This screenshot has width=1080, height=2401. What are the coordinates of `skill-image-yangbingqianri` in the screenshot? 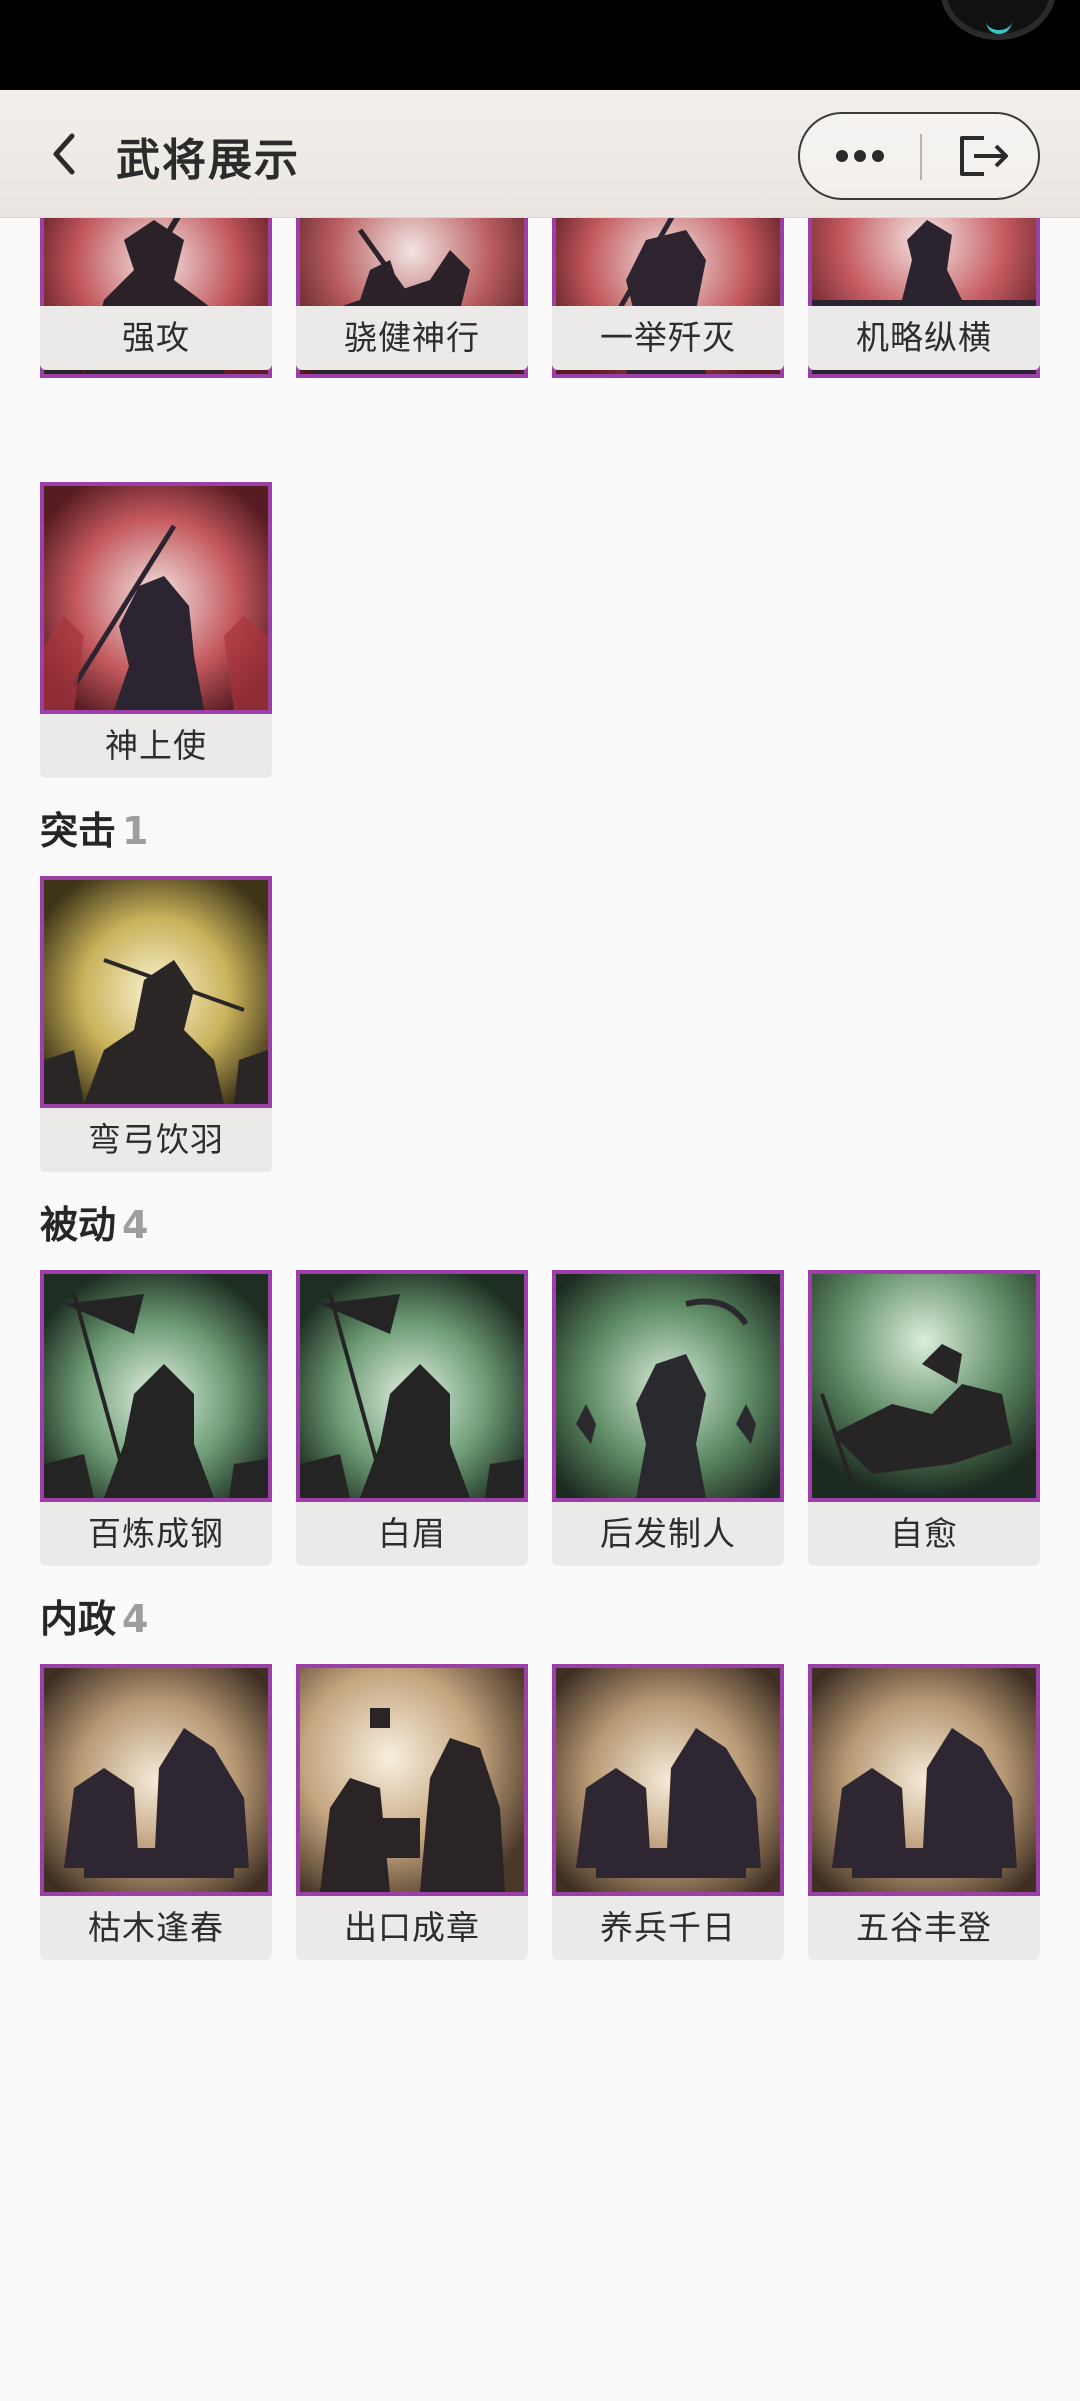 It's located at (668, 1780).